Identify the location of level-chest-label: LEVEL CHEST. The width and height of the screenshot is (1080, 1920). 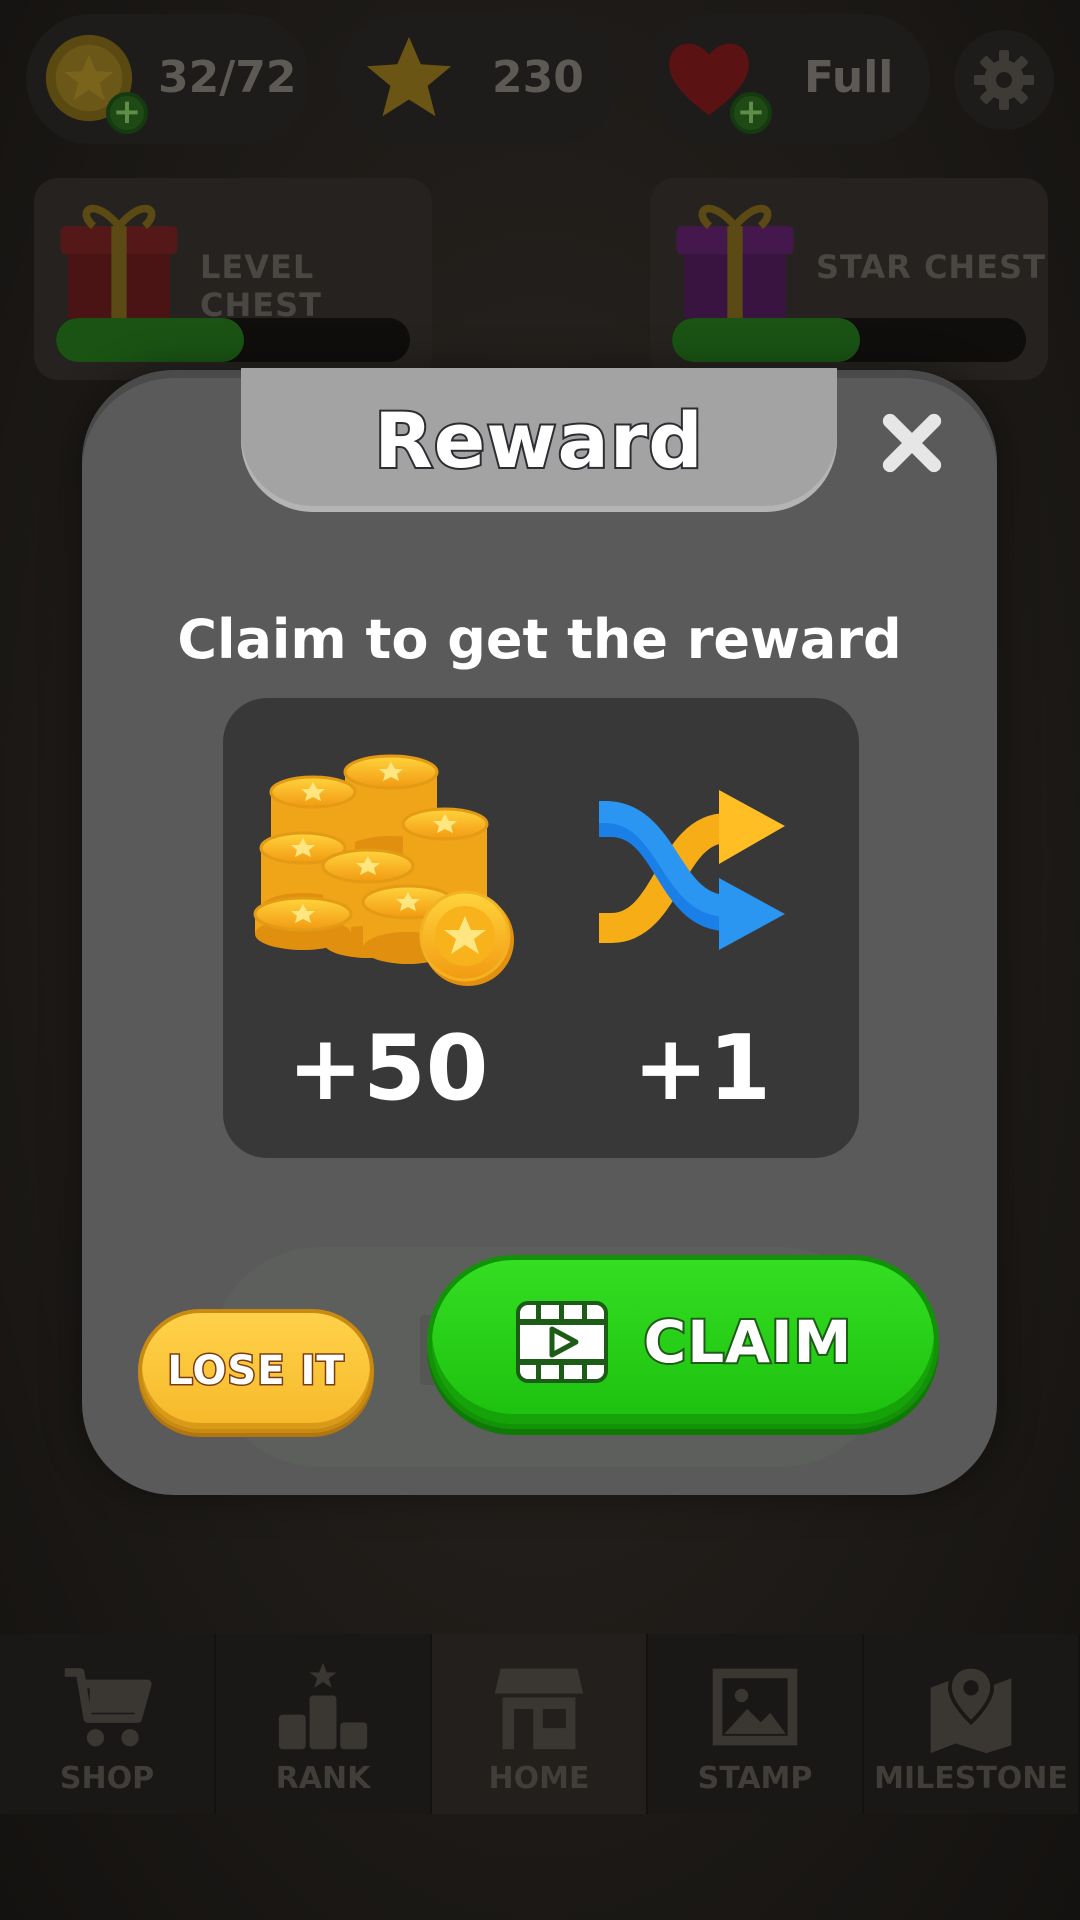
(261, 286).